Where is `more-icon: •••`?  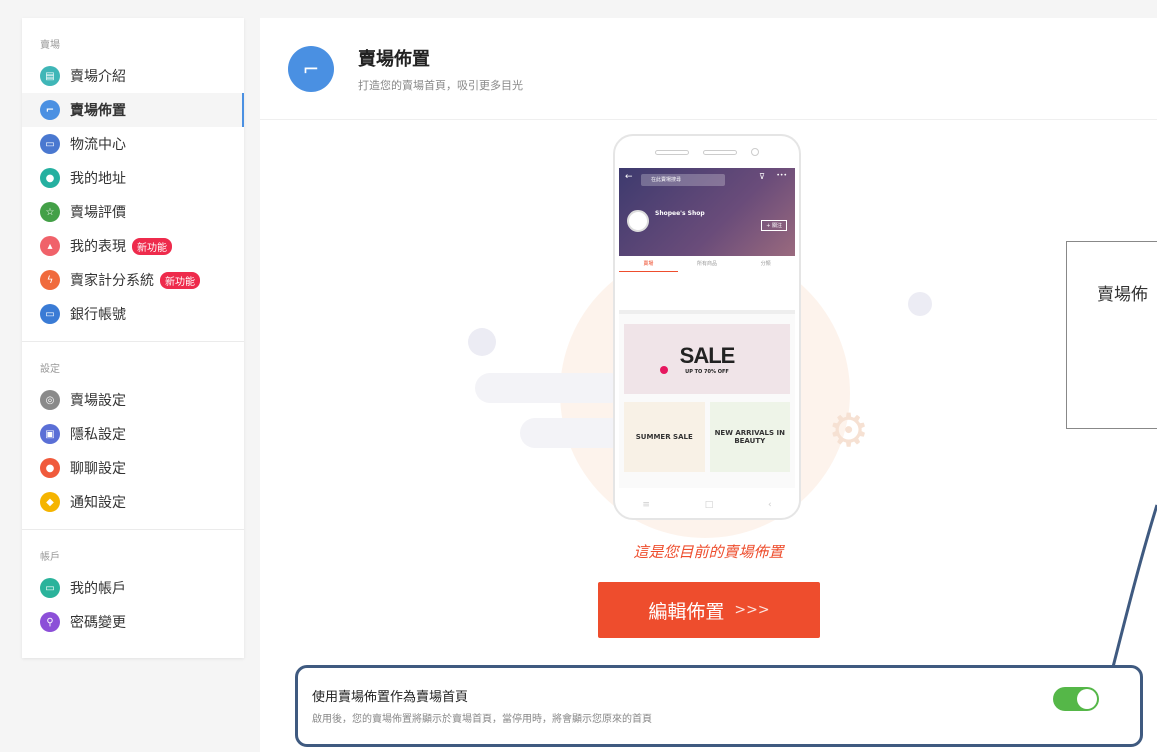 more-icon: ••• is located at coordinates (781, 175).